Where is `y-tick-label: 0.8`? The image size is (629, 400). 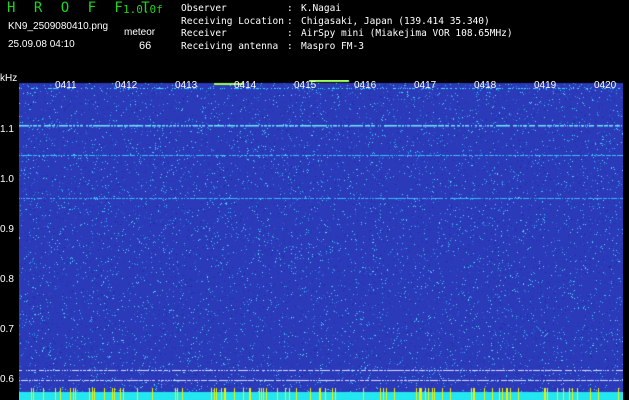 y-tick-label: 0.8 is located at coordinates (7, 279).